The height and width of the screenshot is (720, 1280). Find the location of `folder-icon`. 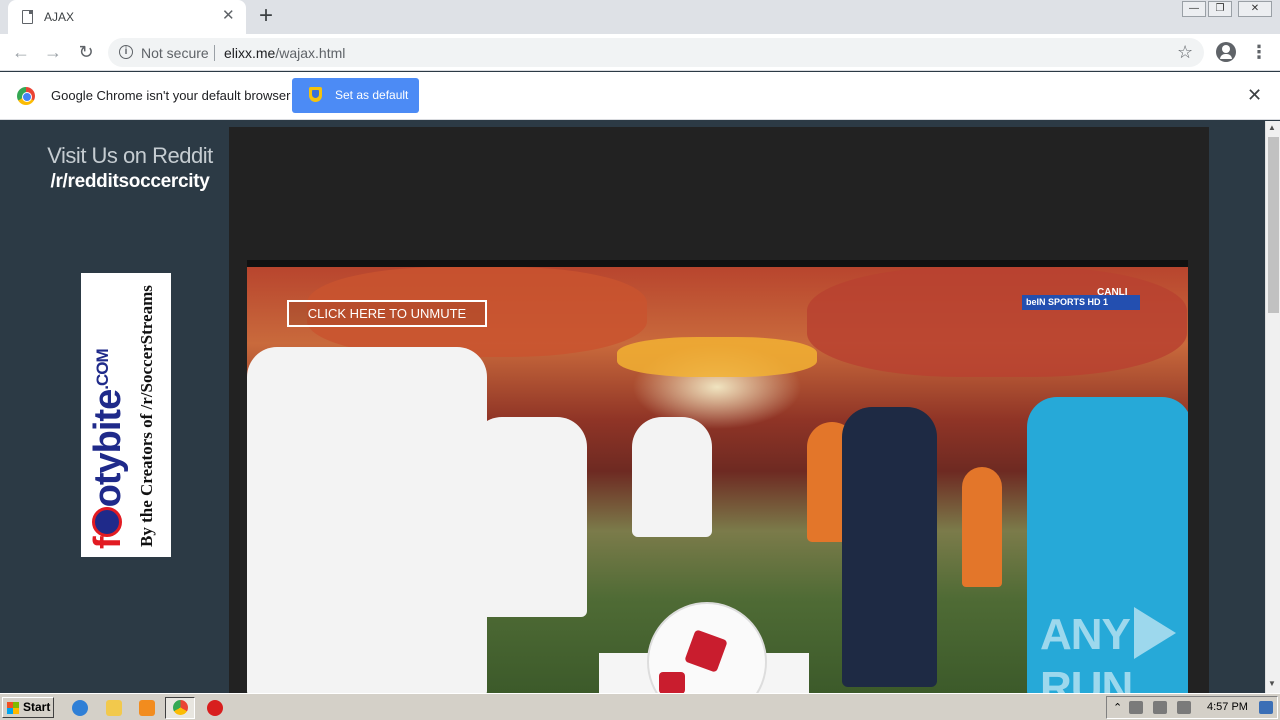

folder-icon is located at coordinates (114, 708).